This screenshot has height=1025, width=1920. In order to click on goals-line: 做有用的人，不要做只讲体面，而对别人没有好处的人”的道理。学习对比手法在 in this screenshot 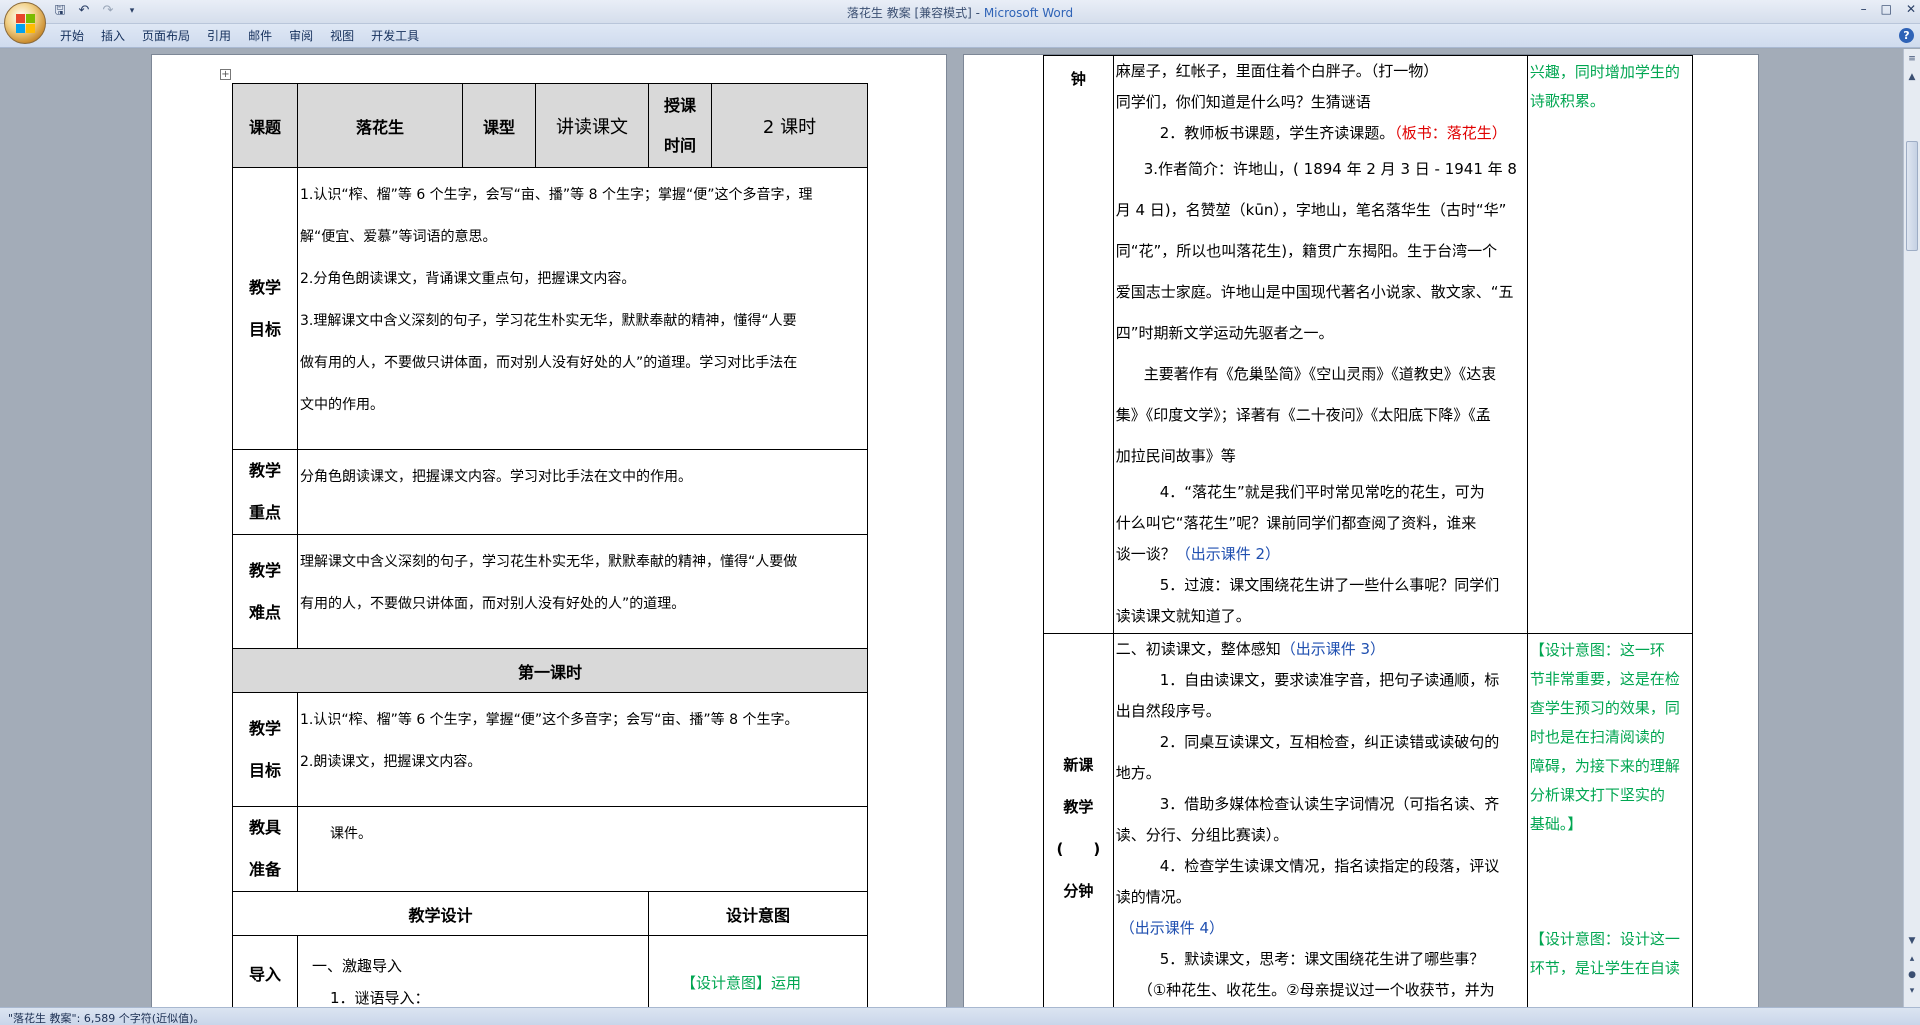, I will do `click(549, 363)`.